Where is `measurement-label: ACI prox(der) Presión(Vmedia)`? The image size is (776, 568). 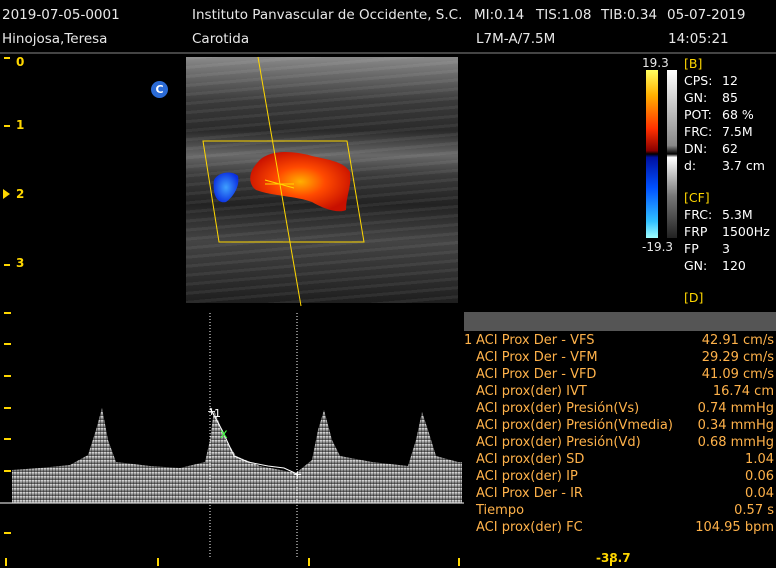
measurement-label: ACI prox(der) Presión(Vmedia) is located at coordinates (574, 425).